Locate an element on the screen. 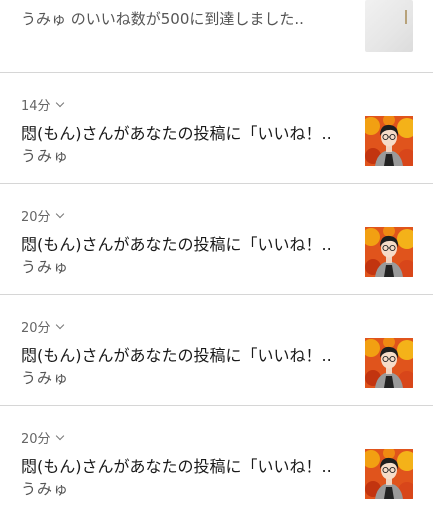  milestone-text: うみゅ のいいね数が500に到達しました.. is located at coordinates (162, 19).